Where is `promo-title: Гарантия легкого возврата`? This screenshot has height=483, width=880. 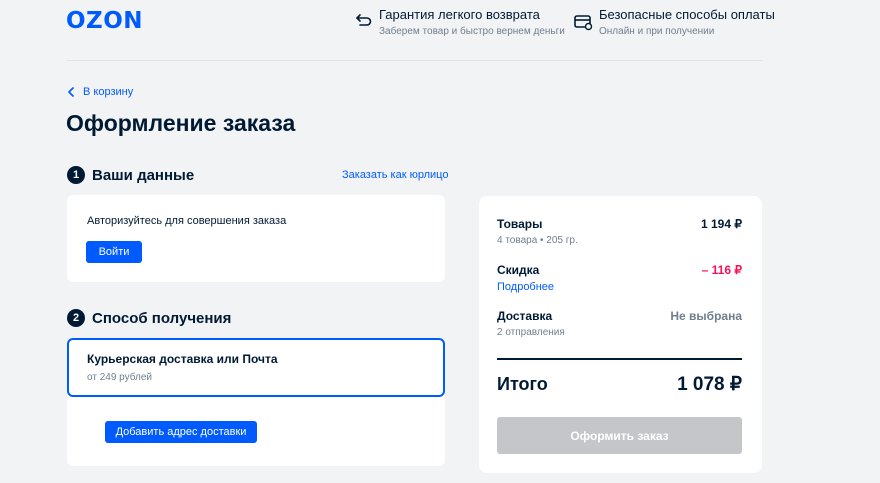
promo-title: Гарантия легкого возврата is located at coordinates (459, 14).